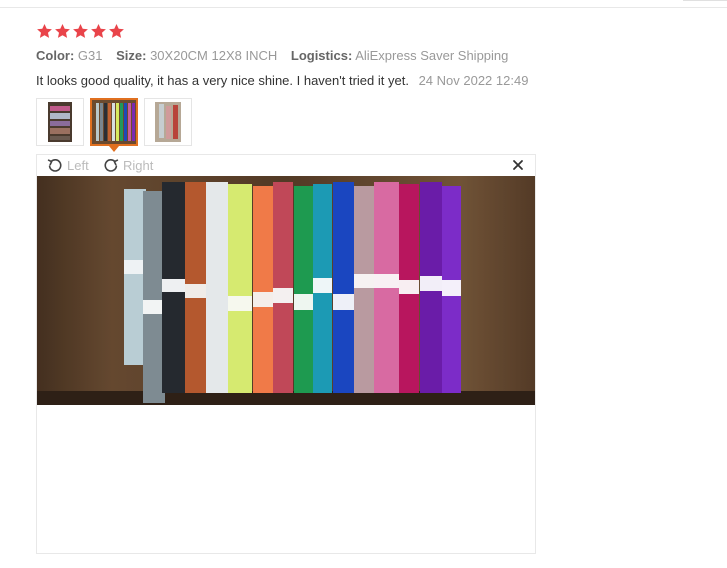 The width and height of the screenshot is (727, 568). Describe the element at coordinates (286, 165) in the screenshot. I see `photo-viewer-toolbar: Left Right` at that location.